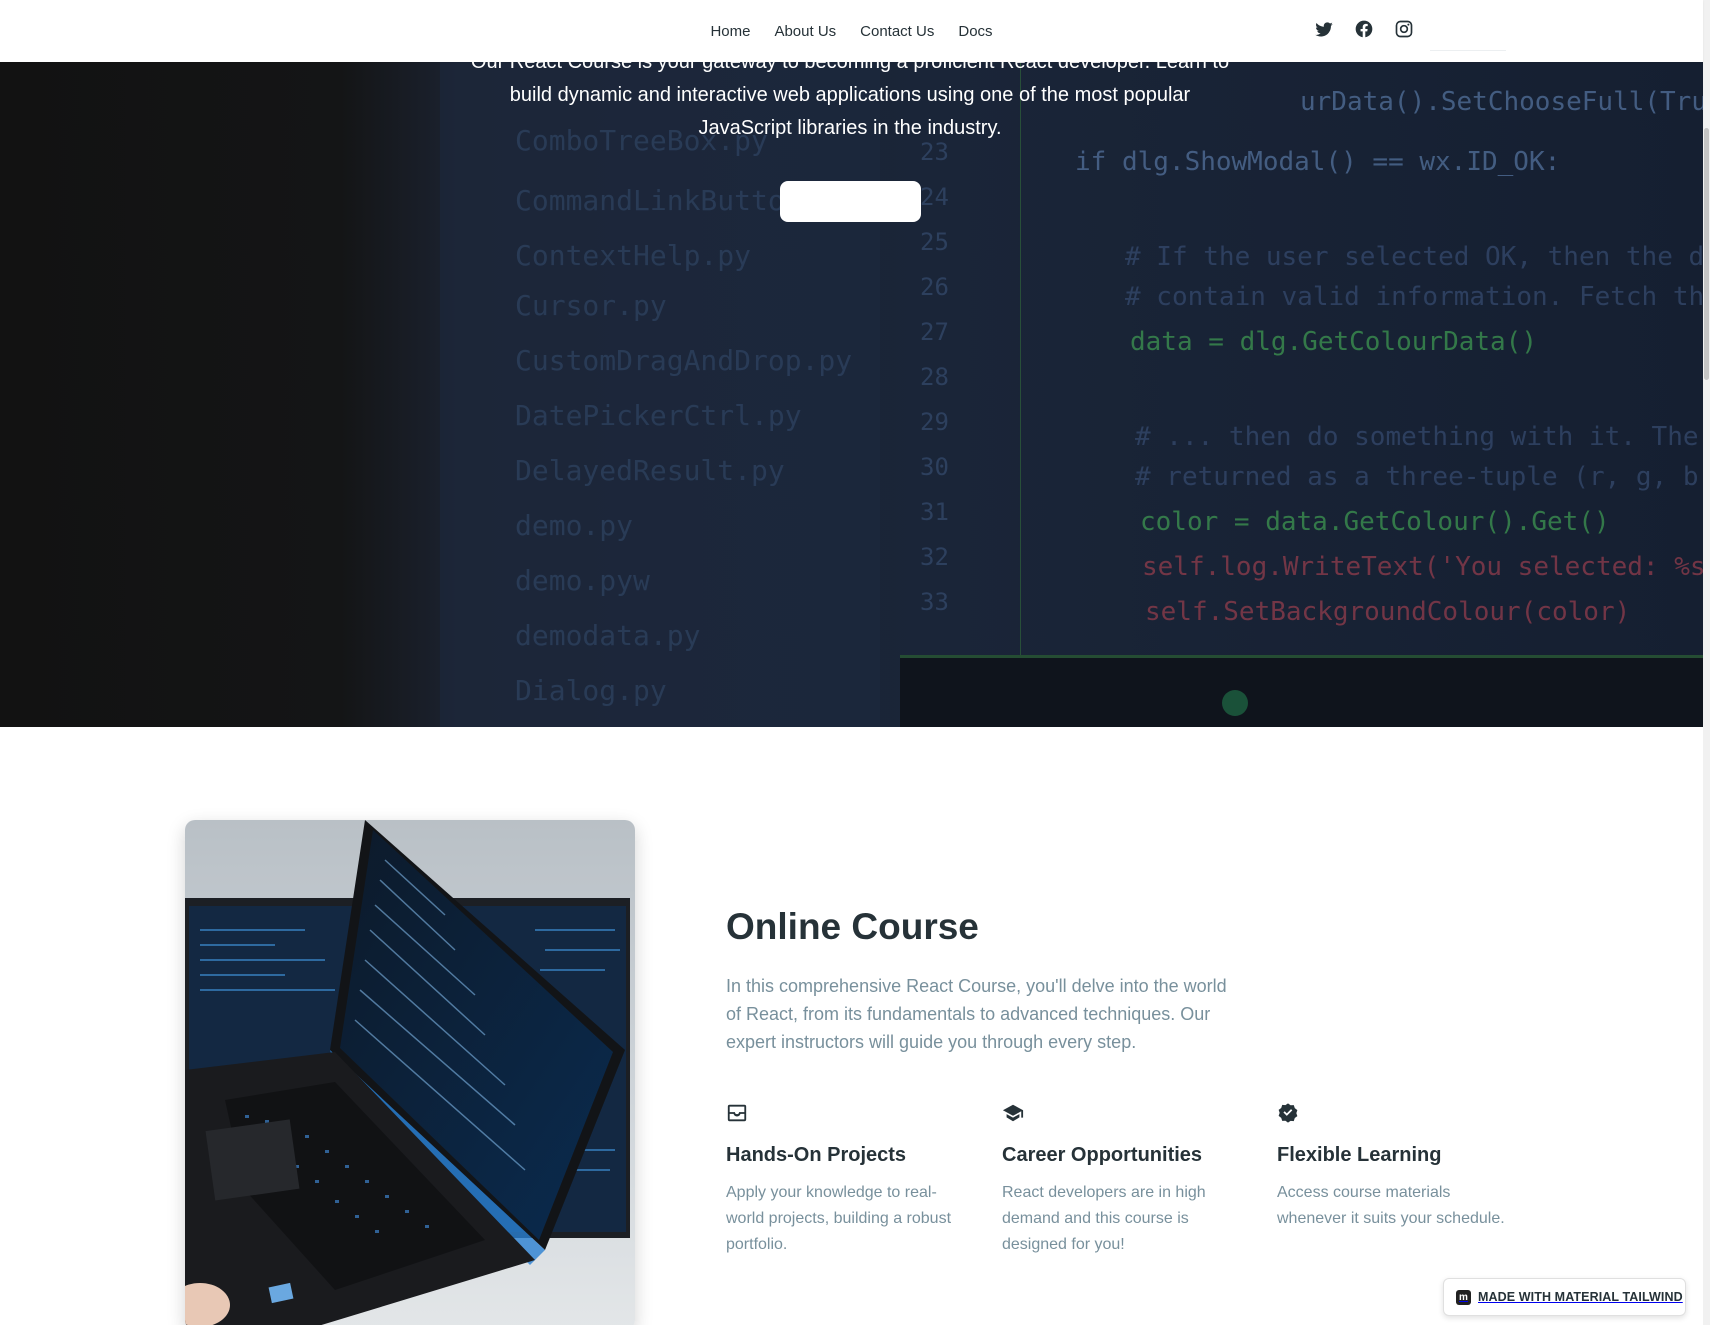  I want to click on feature-title: Flexible Learning, so click(1359, 1155).